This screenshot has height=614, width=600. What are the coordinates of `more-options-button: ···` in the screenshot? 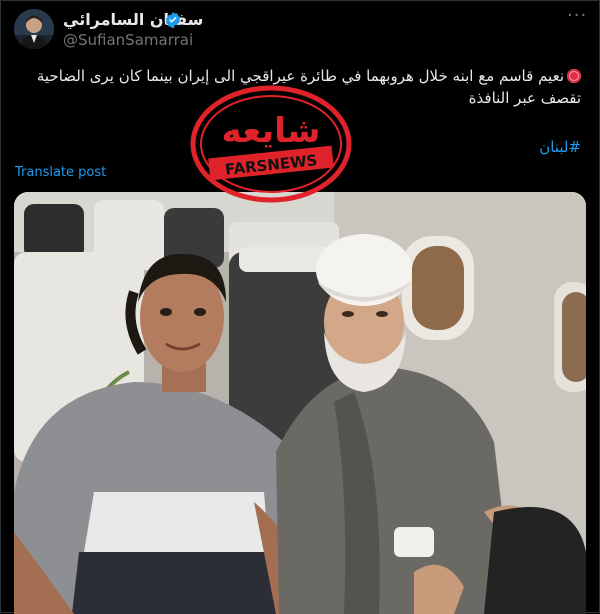 It's located at (578, 17).